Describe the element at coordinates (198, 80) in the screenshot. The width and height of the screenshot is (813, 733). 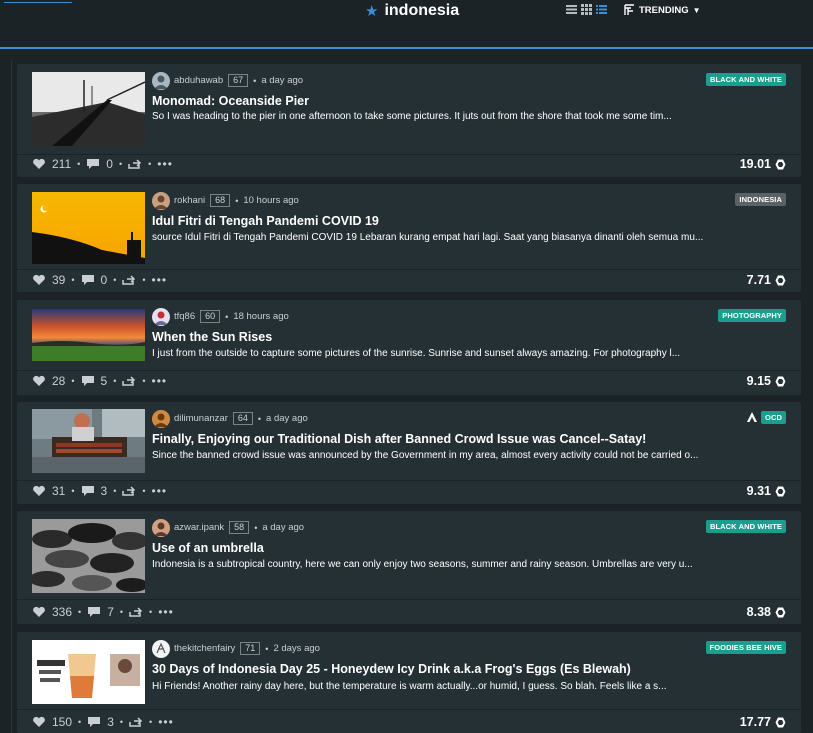
I see `author-name: abduhawab` at that location.